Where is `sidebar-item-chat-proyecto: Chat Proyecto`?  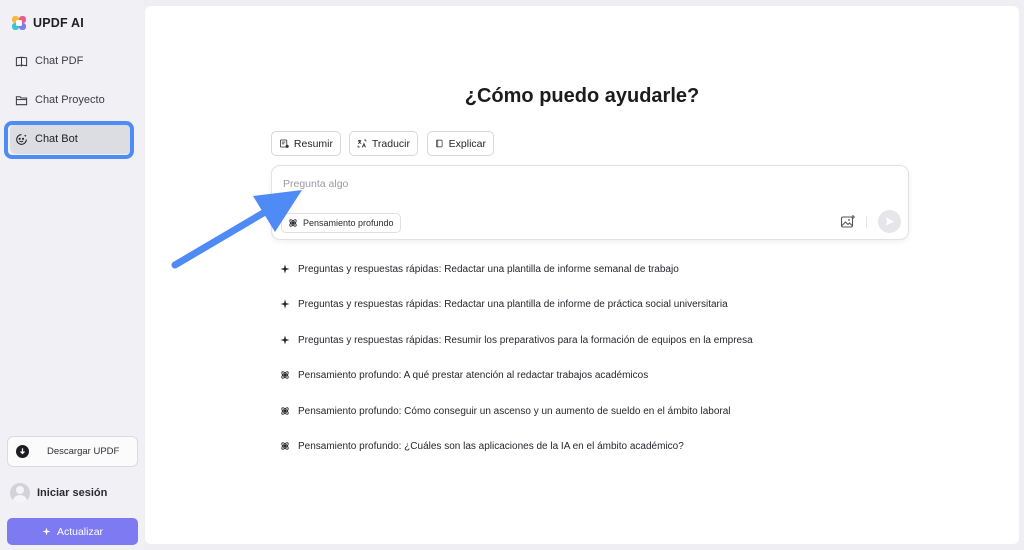 sidebar-item-chat-proyecto: Chat Proyecto is located at coordinates (71, 100).